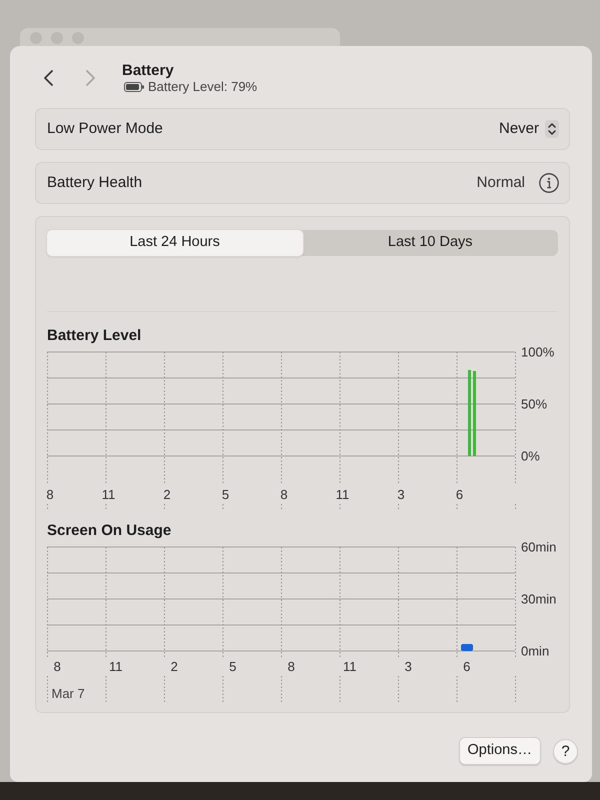 The width and height of the screenshot is (600, 800). What do you see at coordinates (134, 87) in the screenshot?
I see `battery-icon` at bounding box center [134, 87].